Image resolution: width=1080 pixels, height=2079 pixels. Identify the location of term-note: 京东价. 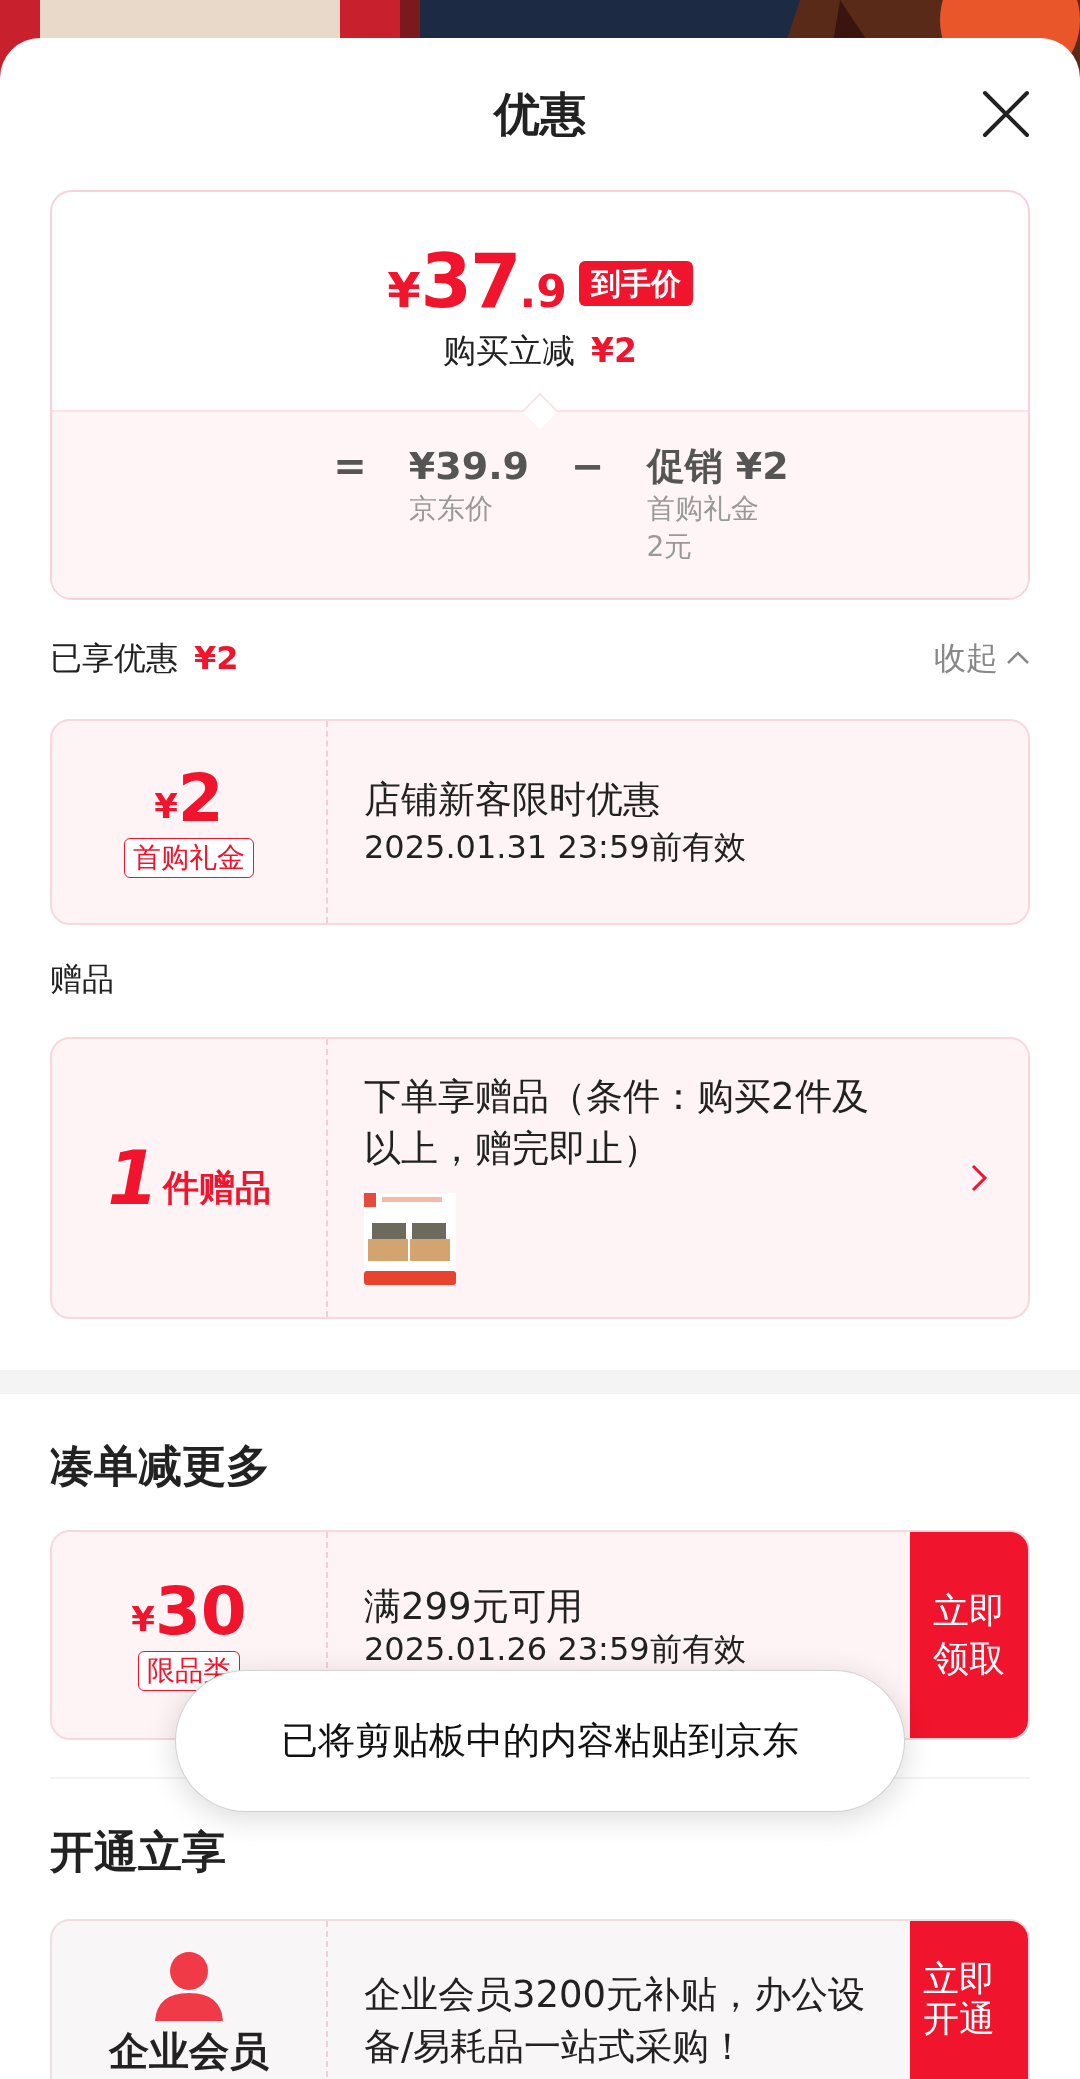
(451, 509).